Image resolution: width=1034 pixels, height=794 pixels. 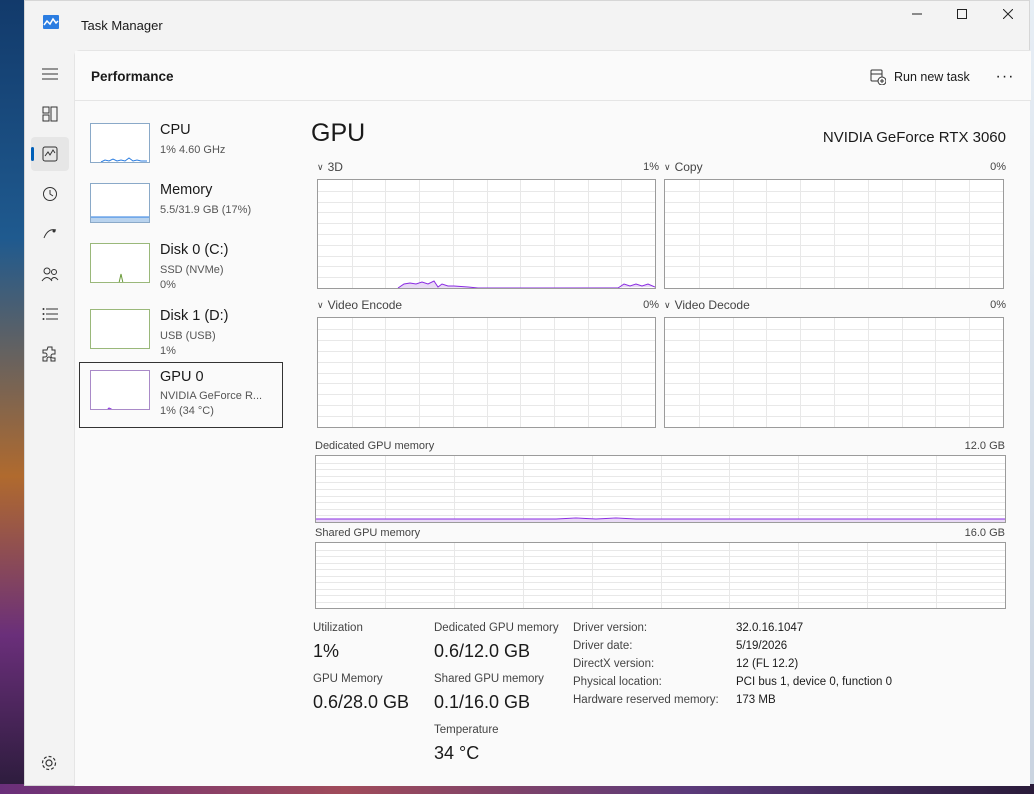 I want to click on shared-memory-graph, so click(x=660, y=575).